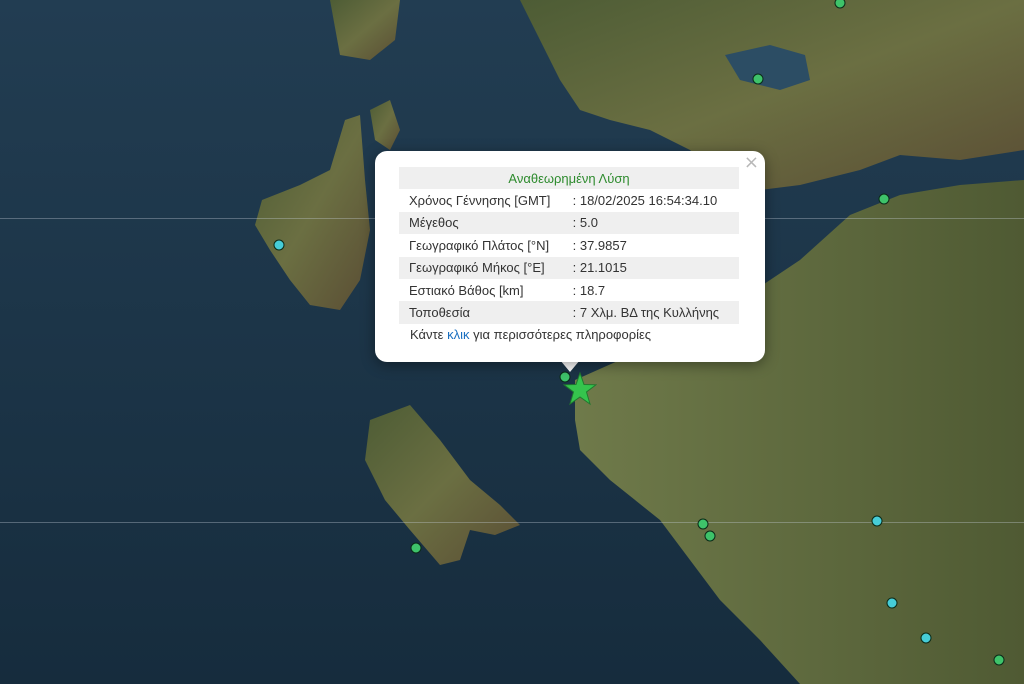  I want to click on info-label: Γεωγραφικό Πλάτος [°N], so click(479, 245).